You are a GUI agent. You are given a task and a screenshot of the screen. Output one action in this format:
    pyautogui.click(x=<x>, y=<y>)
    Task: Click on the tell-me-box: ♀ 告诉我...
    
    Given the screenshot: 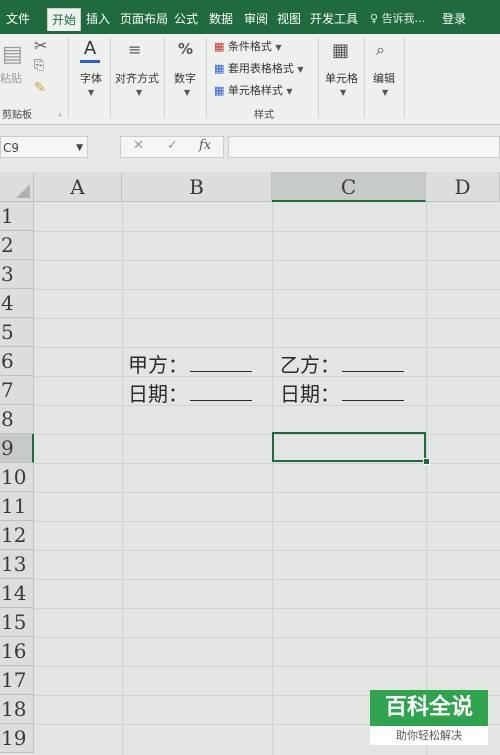 What is the action you would take?
    pyautogui.click(x=397, y=19)
    